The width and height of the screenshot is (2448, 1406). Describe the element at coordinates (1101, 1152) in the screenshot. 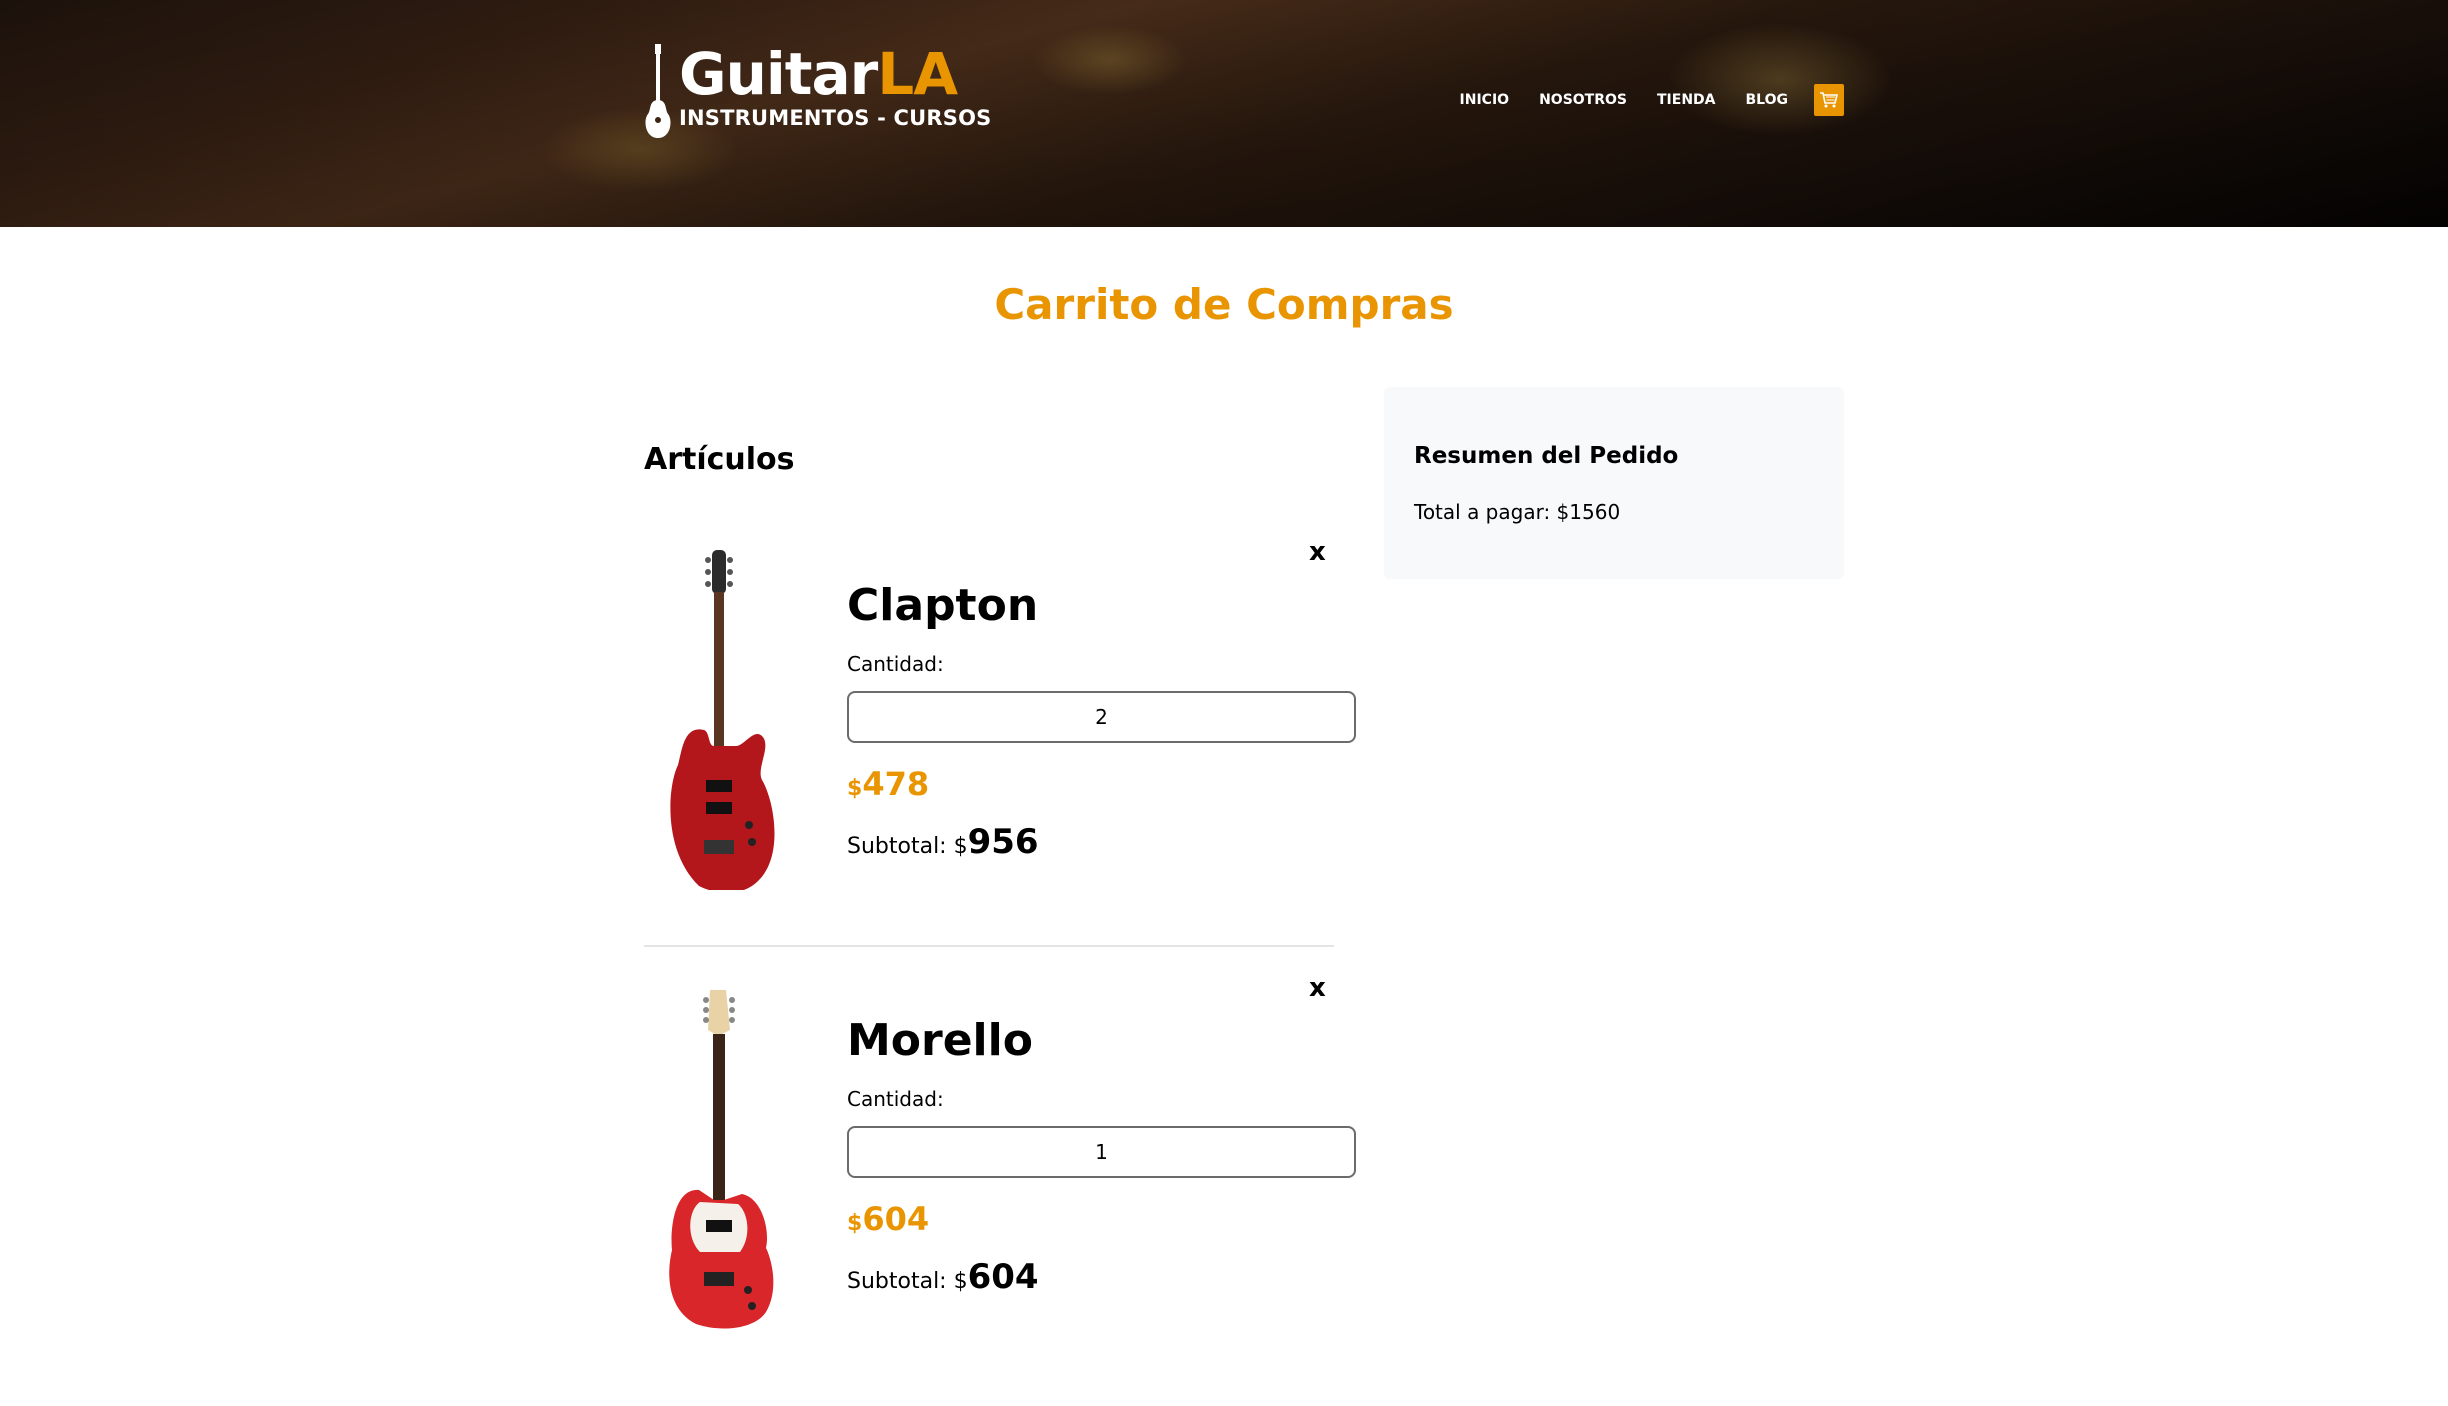

I see `quantity-select: 1` at that location.